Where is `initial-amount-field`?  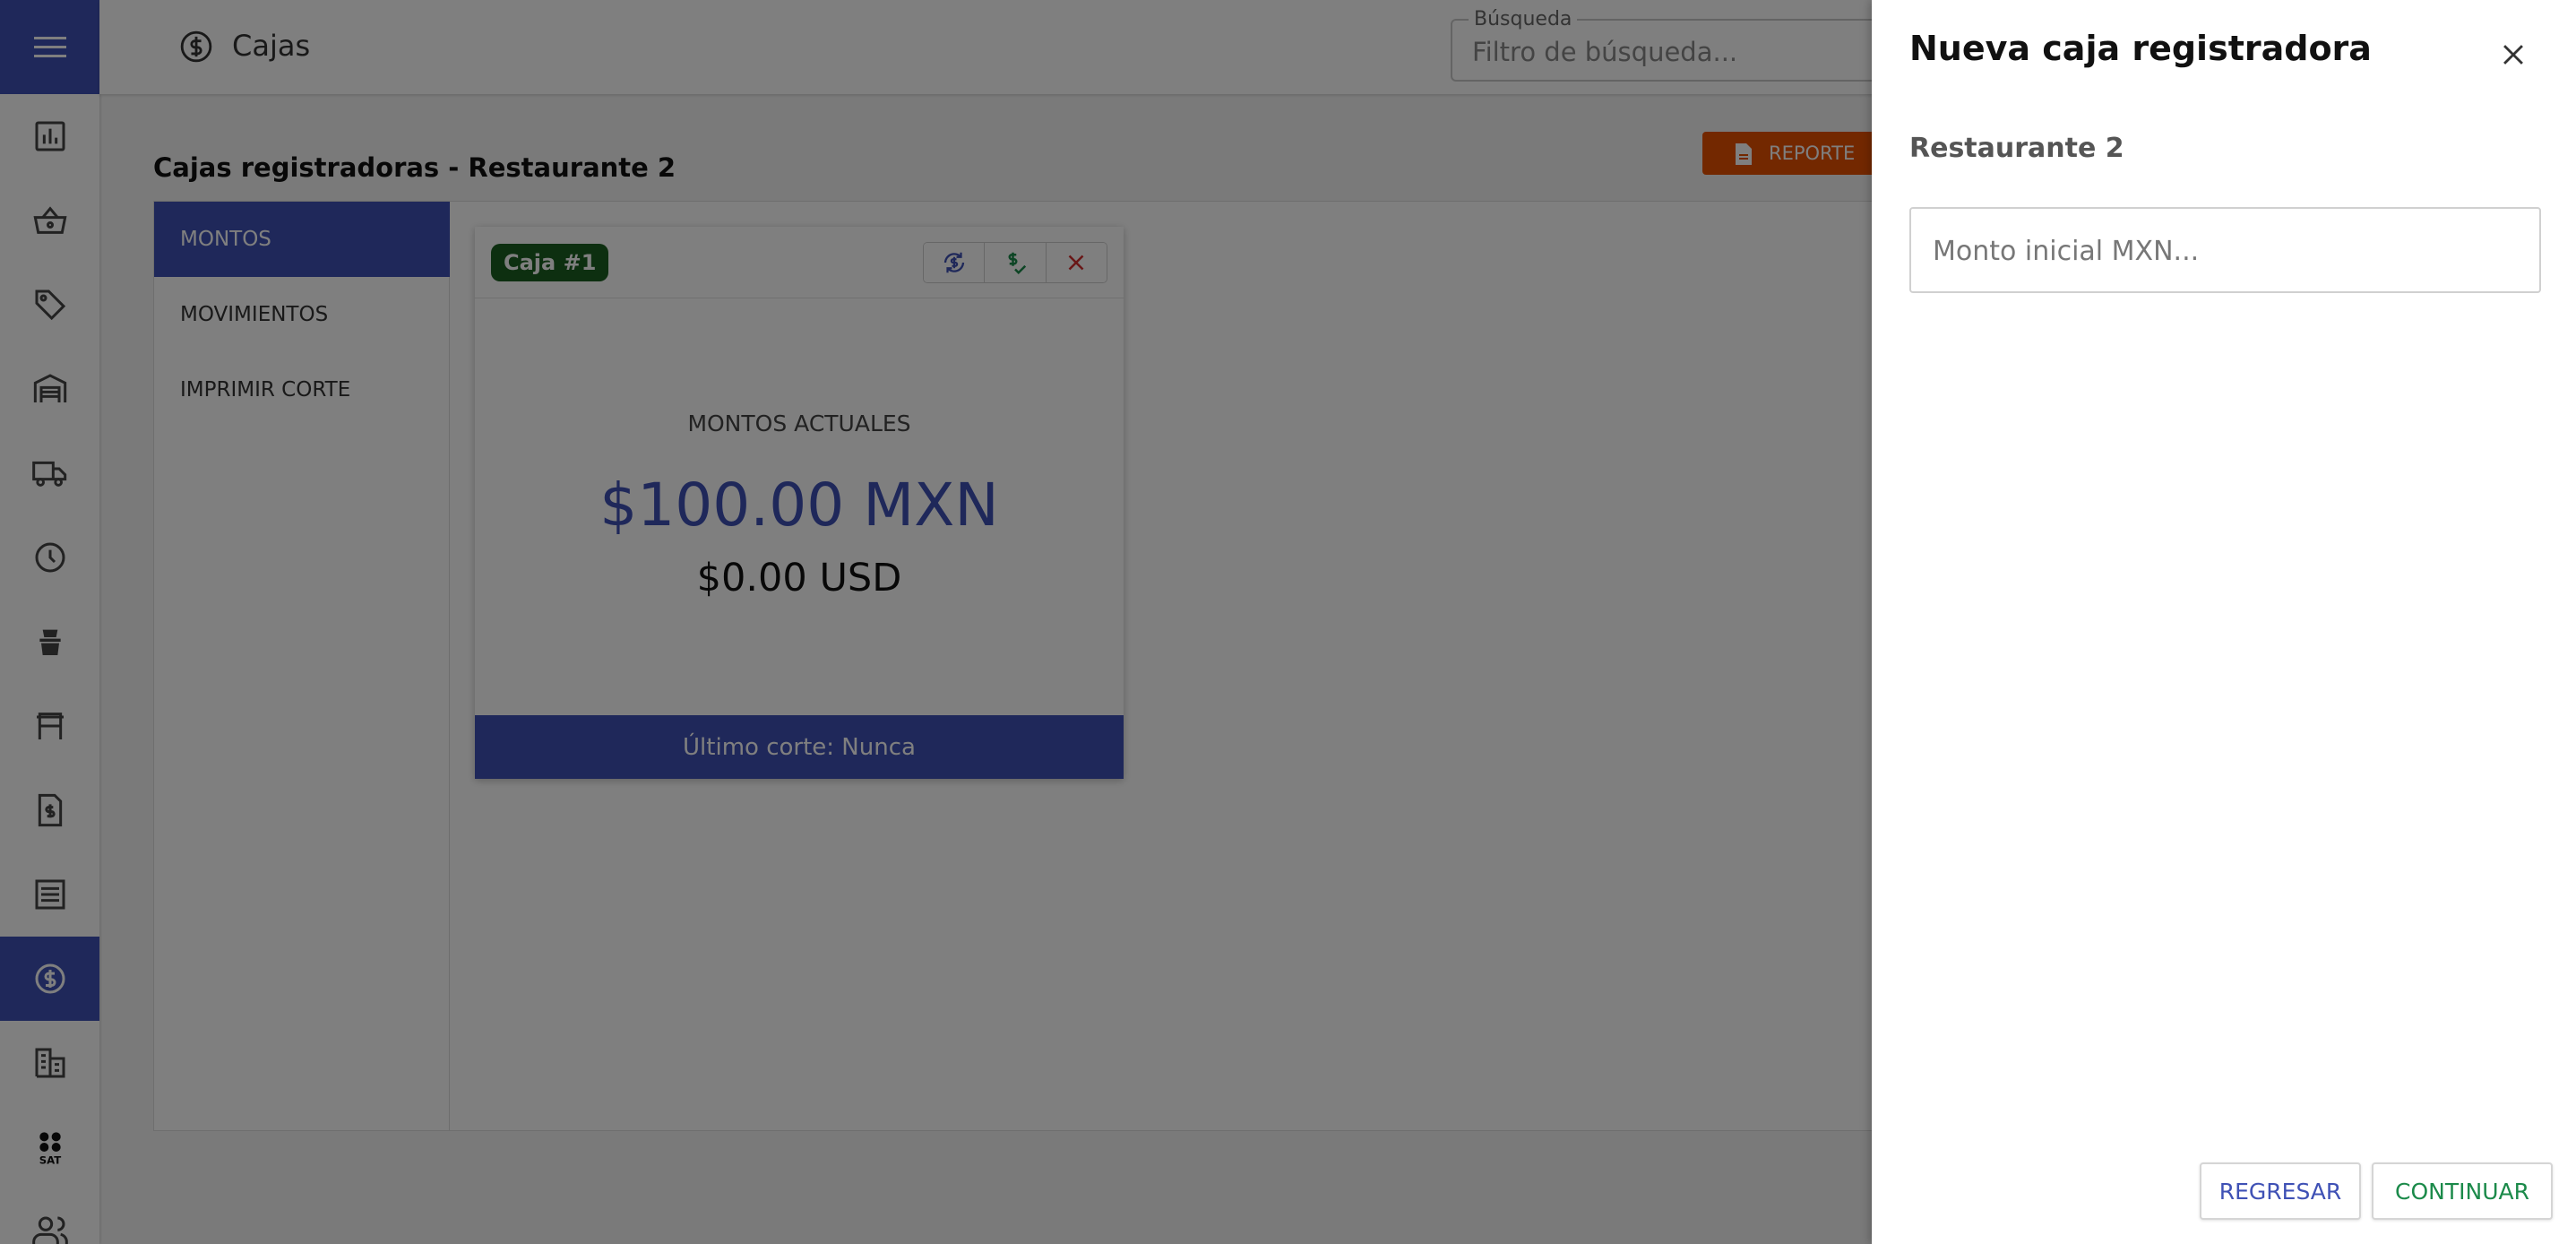 initial-amount-field is located at coordinates (2225, 250).